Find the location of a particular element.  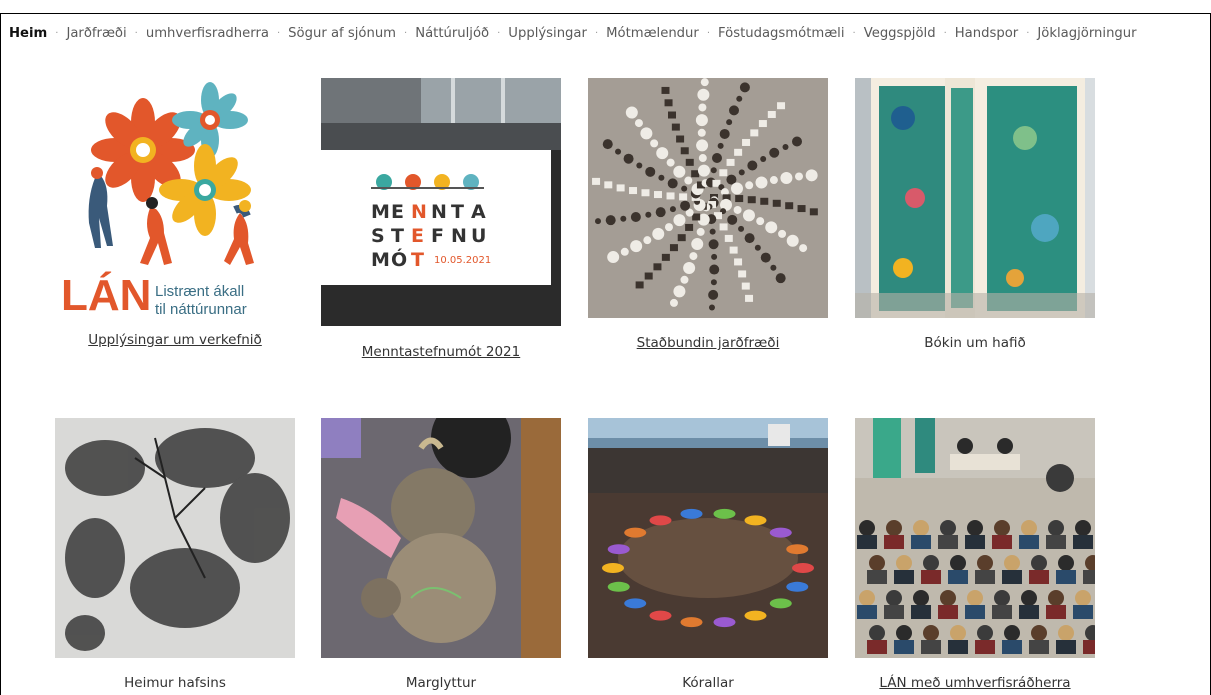

tile-stadbundin-jardfraedi: Staðbundin jarðfræði is located at coordinates (708, 214).